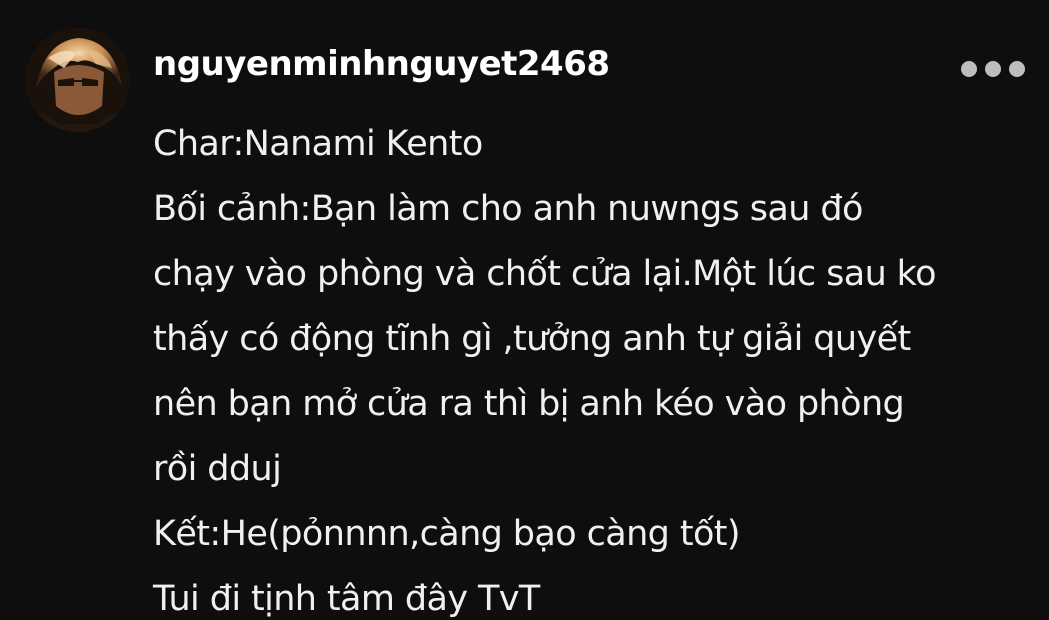  Describe the element at coordinates (346, 599) in the screenshot. I see `post-line: Tui đi tịnh tâm đây TvT` at that location.